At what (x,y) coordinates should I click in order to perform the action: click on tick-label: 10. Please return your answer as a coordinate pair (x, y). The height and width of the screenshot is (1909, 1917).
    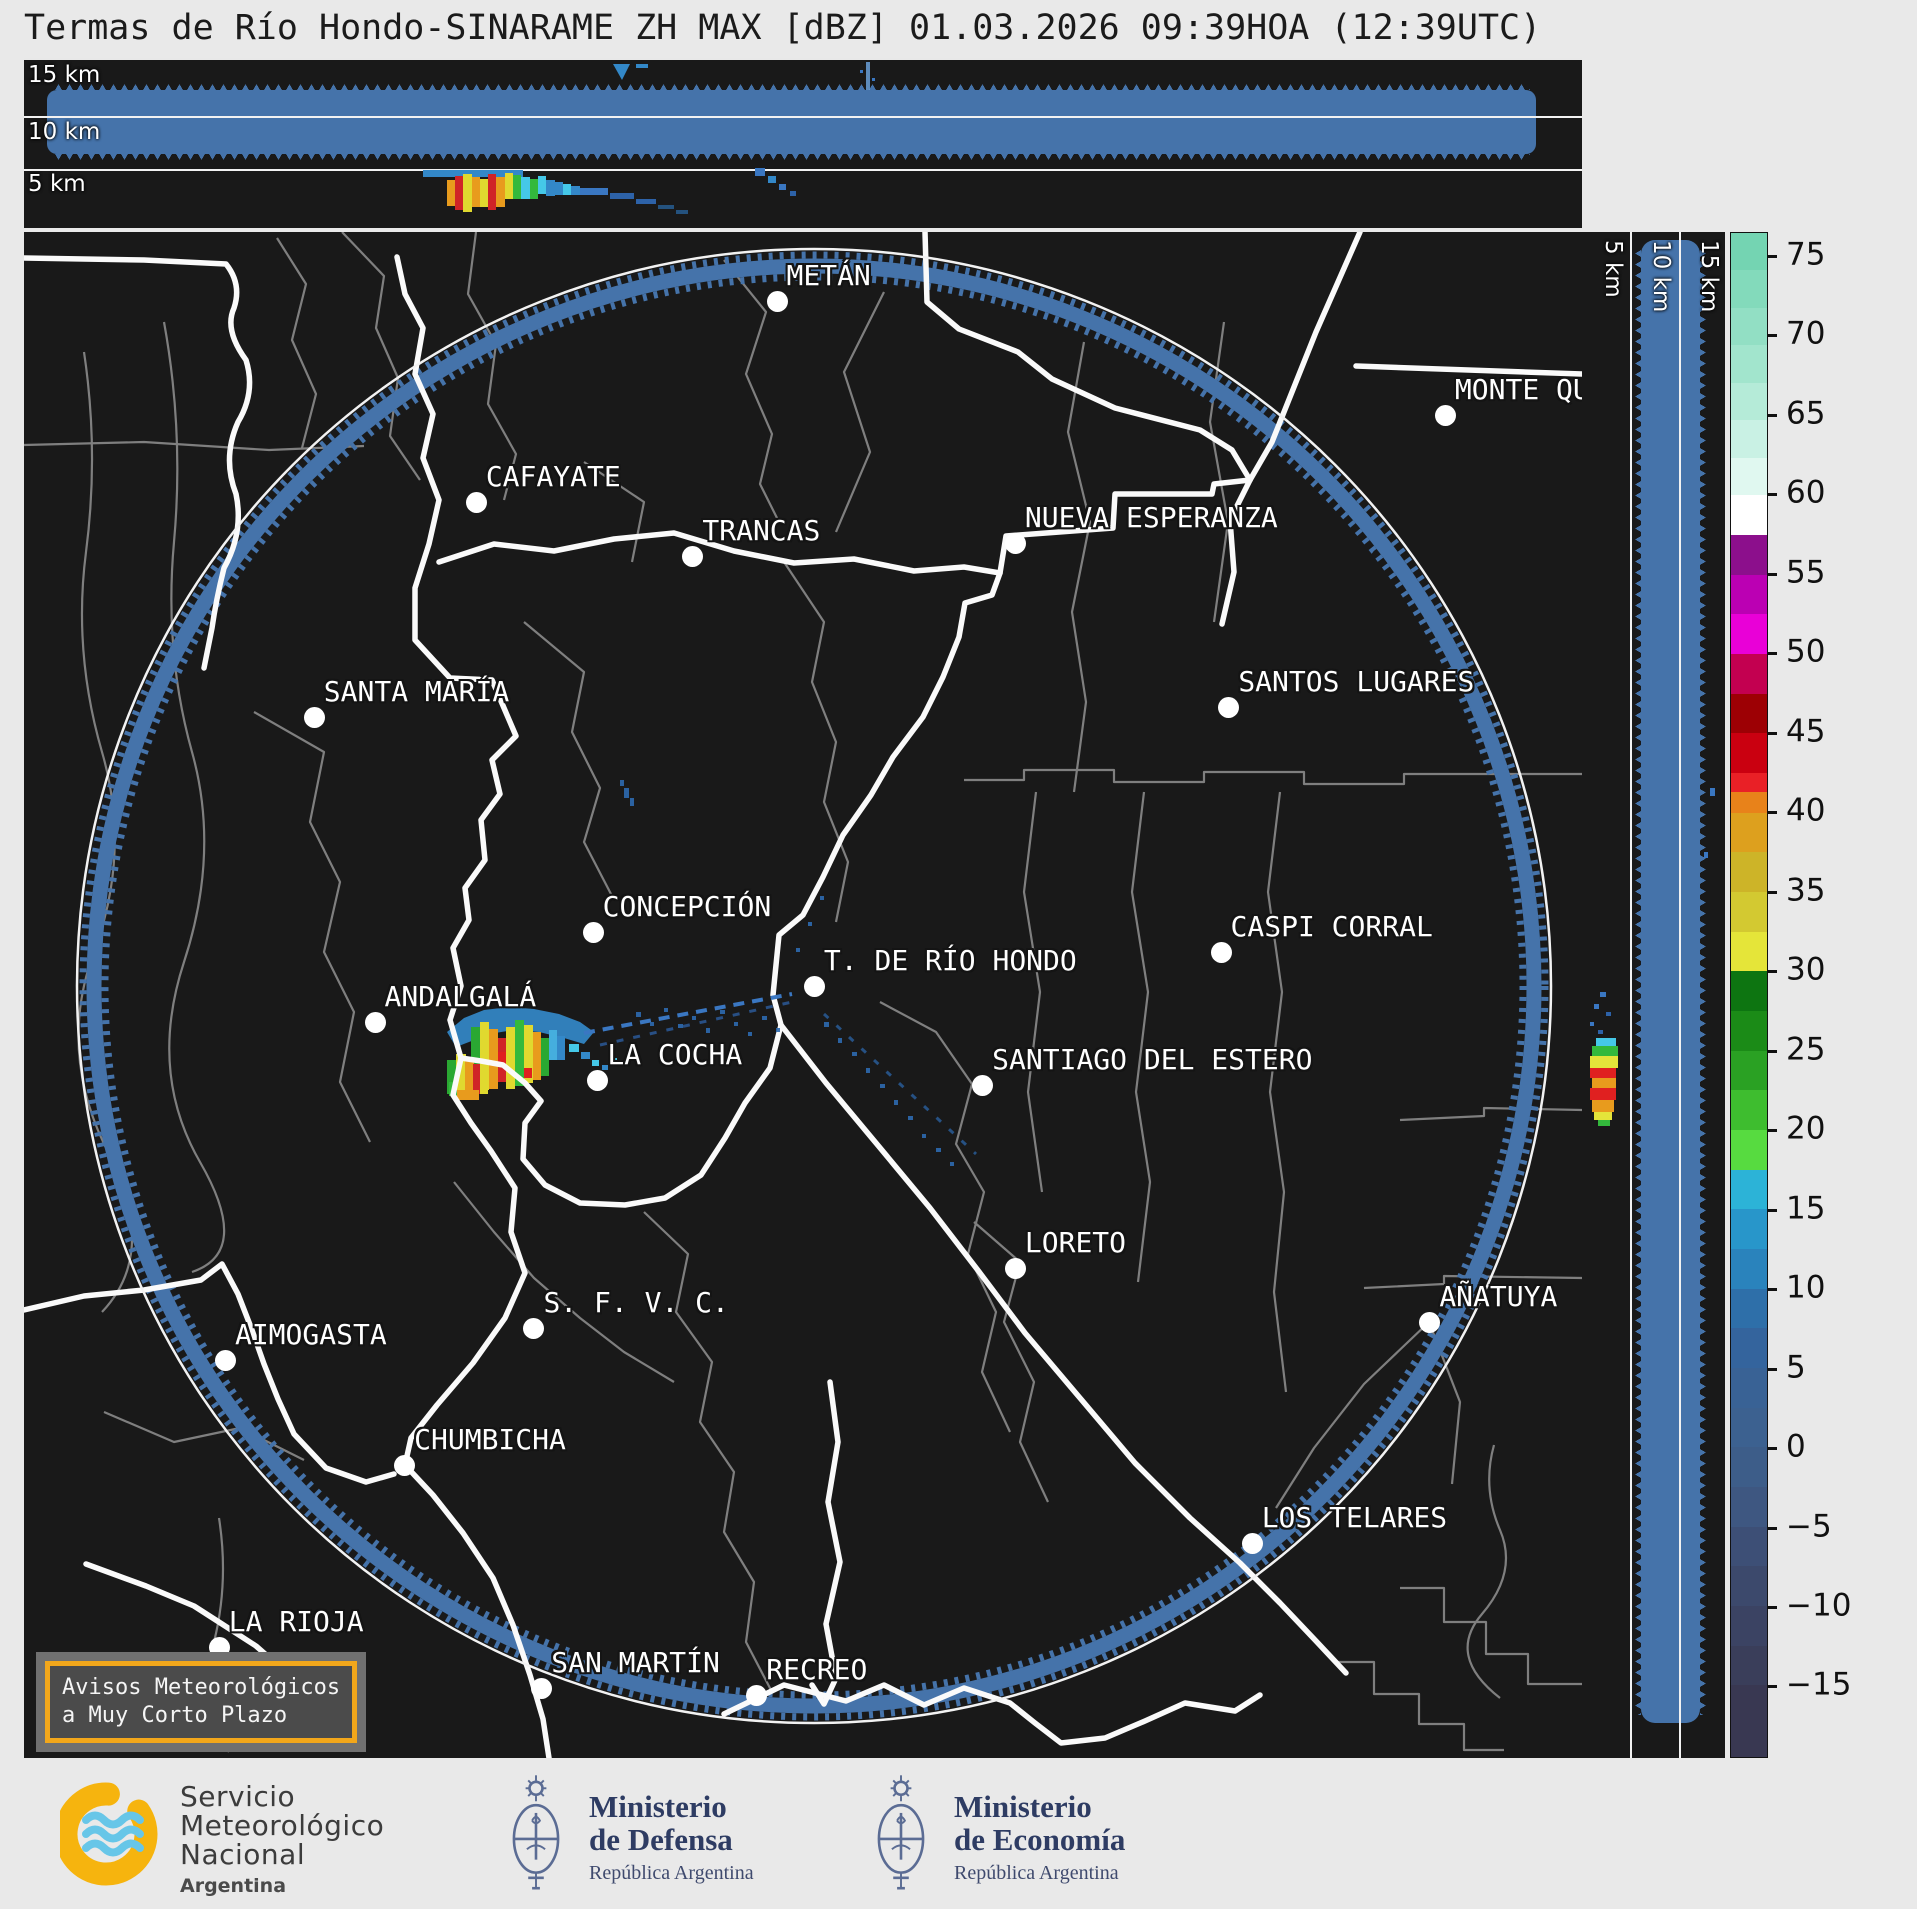
    Looking at the image, I should click on (1806, 1287).